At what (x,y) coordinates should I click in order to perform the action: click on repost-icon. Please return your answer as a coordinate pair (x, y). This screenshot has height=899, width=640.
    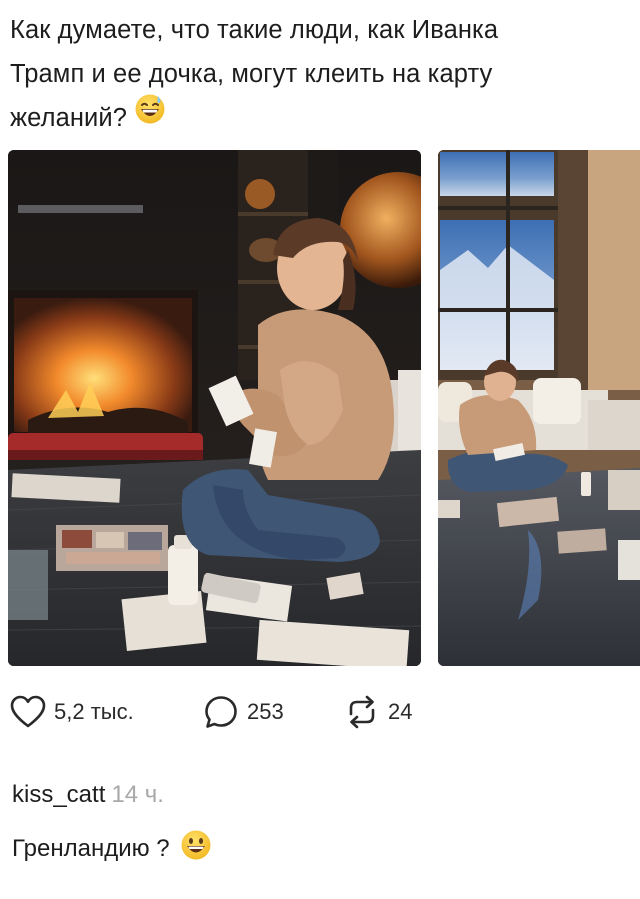
    Looking at the image, I should click on (362, 712).